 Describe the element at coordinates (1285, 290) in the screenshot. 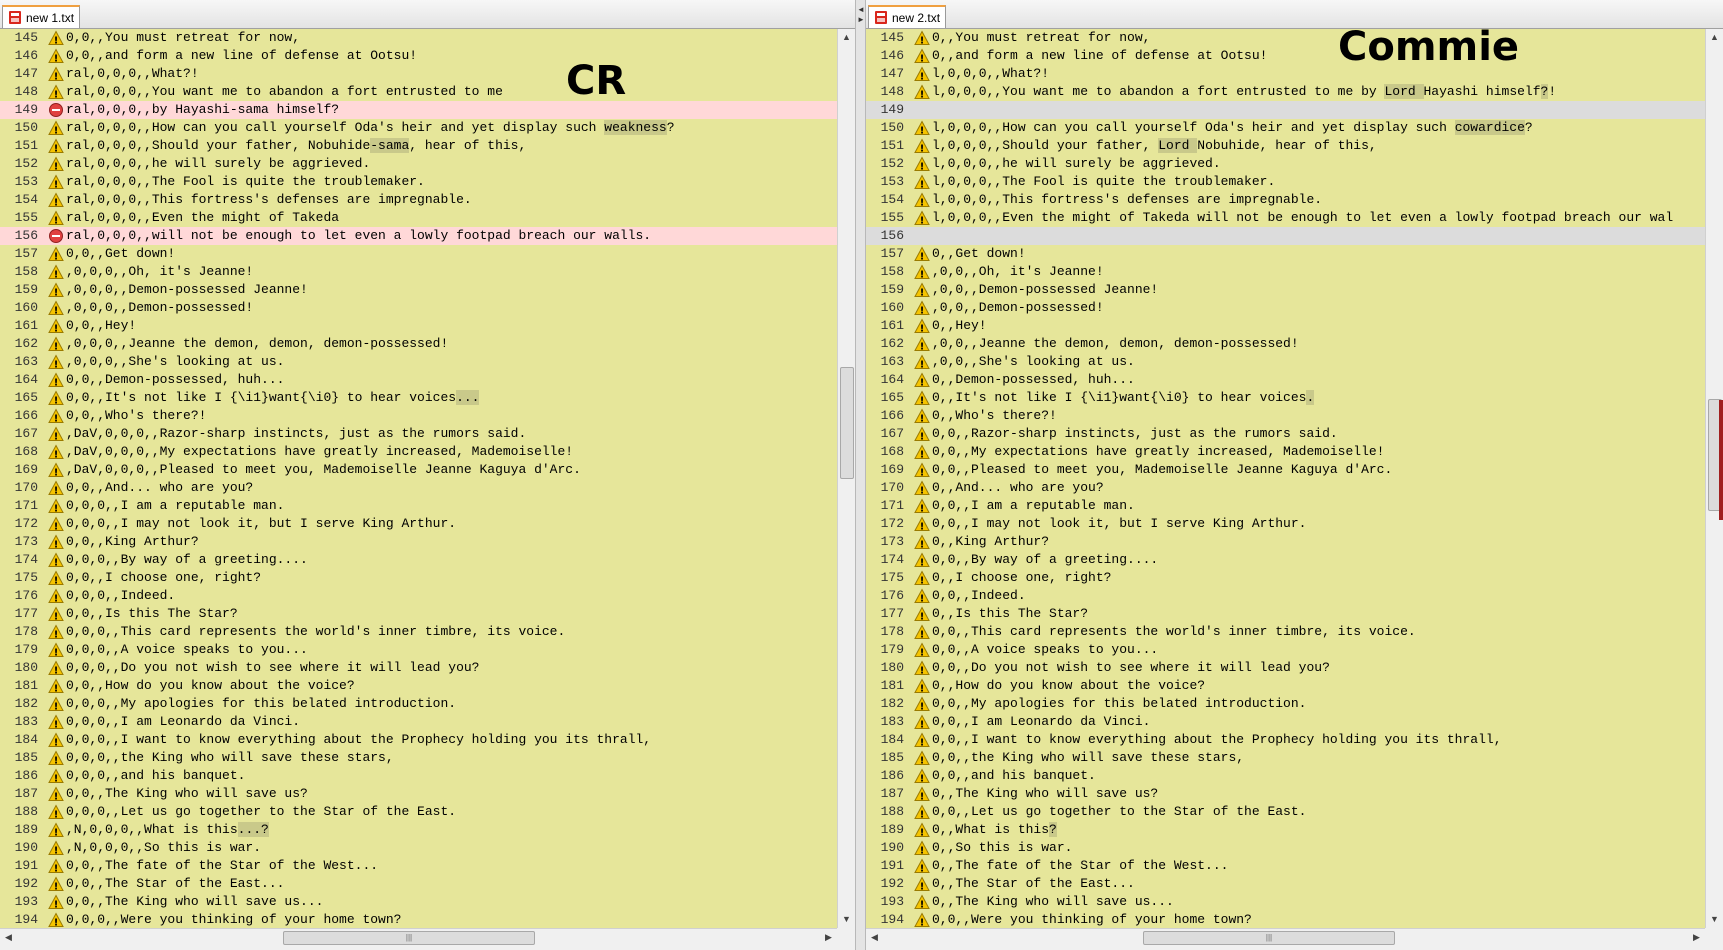

I see `code-line: 159! ,0,0,,Demon-possessed Jeanne!` at that location.